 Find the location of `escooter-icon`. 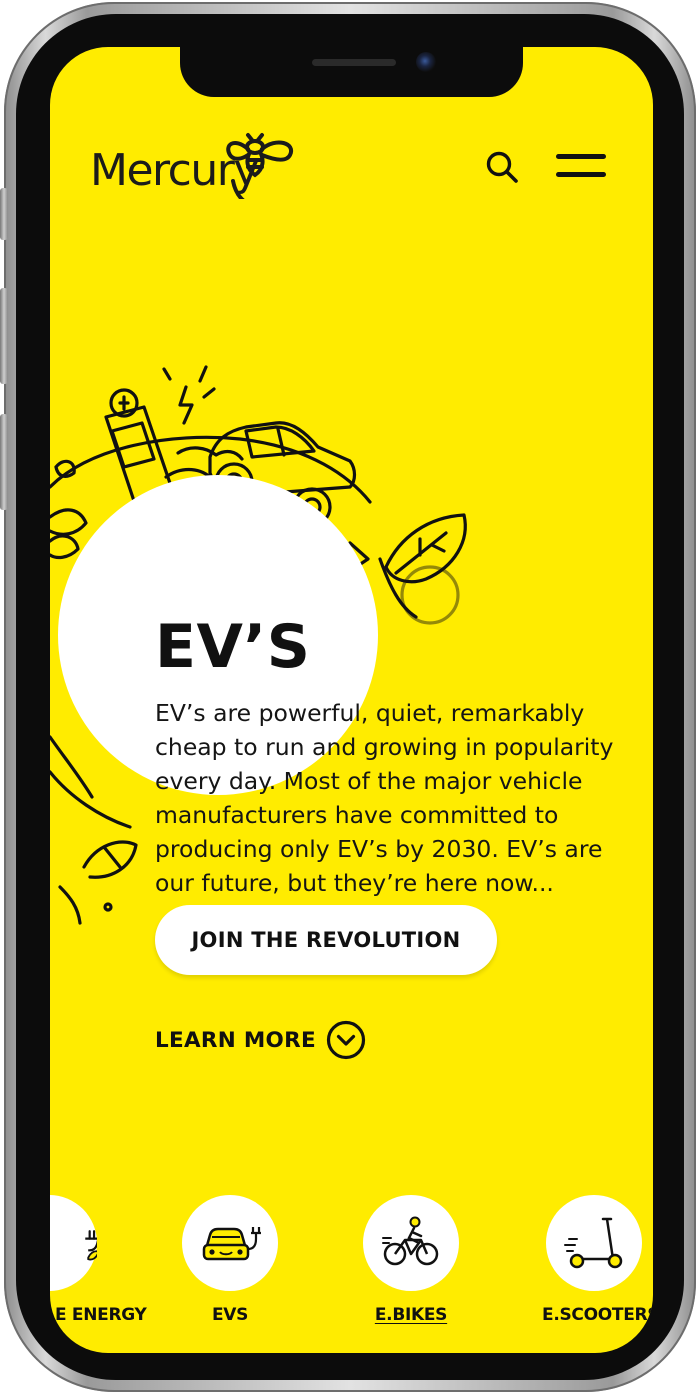

escooter-icon is located at coordinates (593, 1243).